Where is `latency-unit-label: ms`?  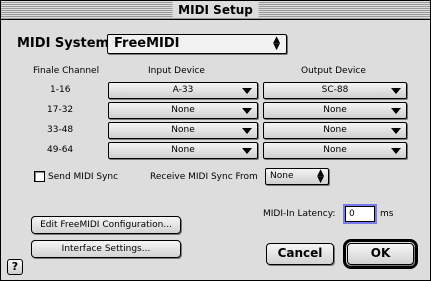
latency-unit-label: ms is located at coordinates (387, 214).